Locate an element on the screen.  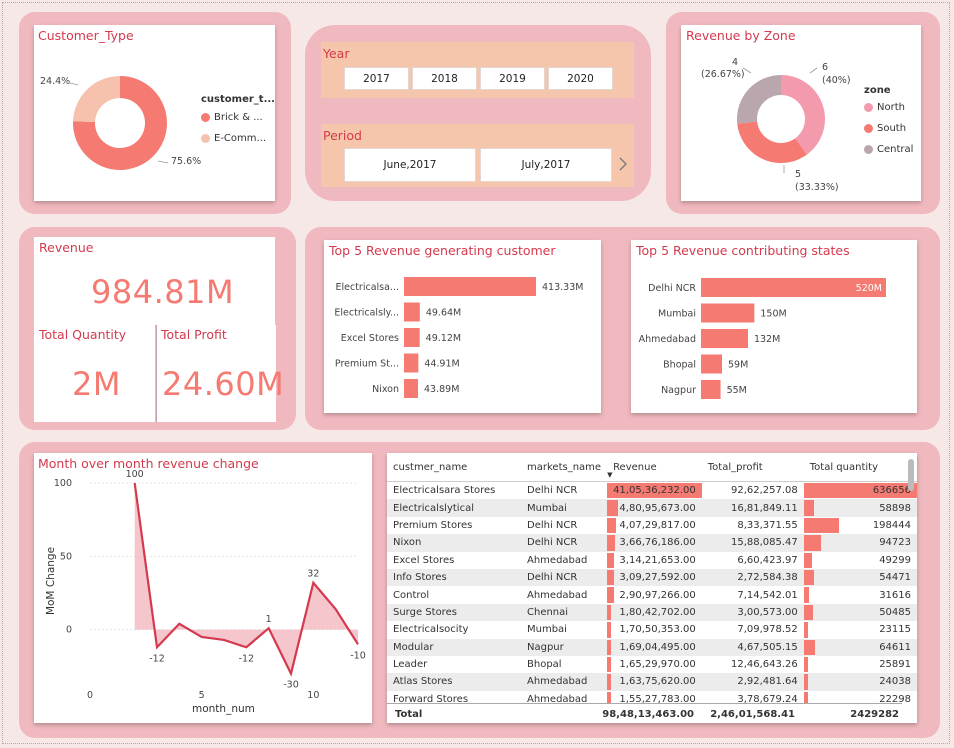
cell-customer: Surge Stores is located at coordinates (454, 612).